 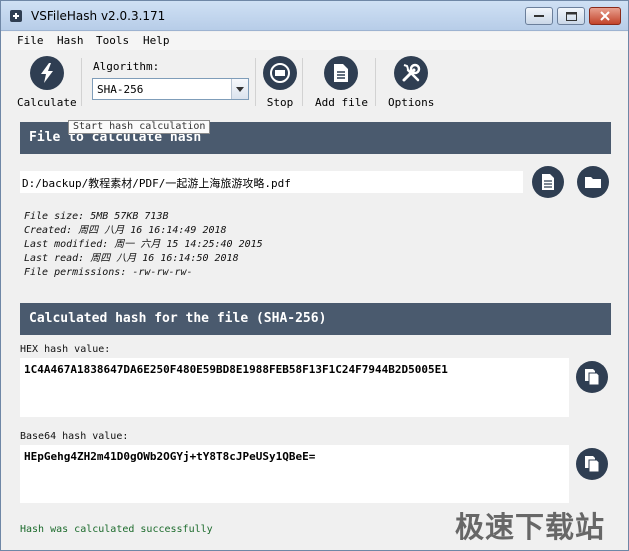 What do you see at coordinates (271, 182) in the screenshot?
I see `file-path-field: D:/backup/教程素材/PDF/一起游上海旅游攻略.pdf` at bounding box center [271, 182].